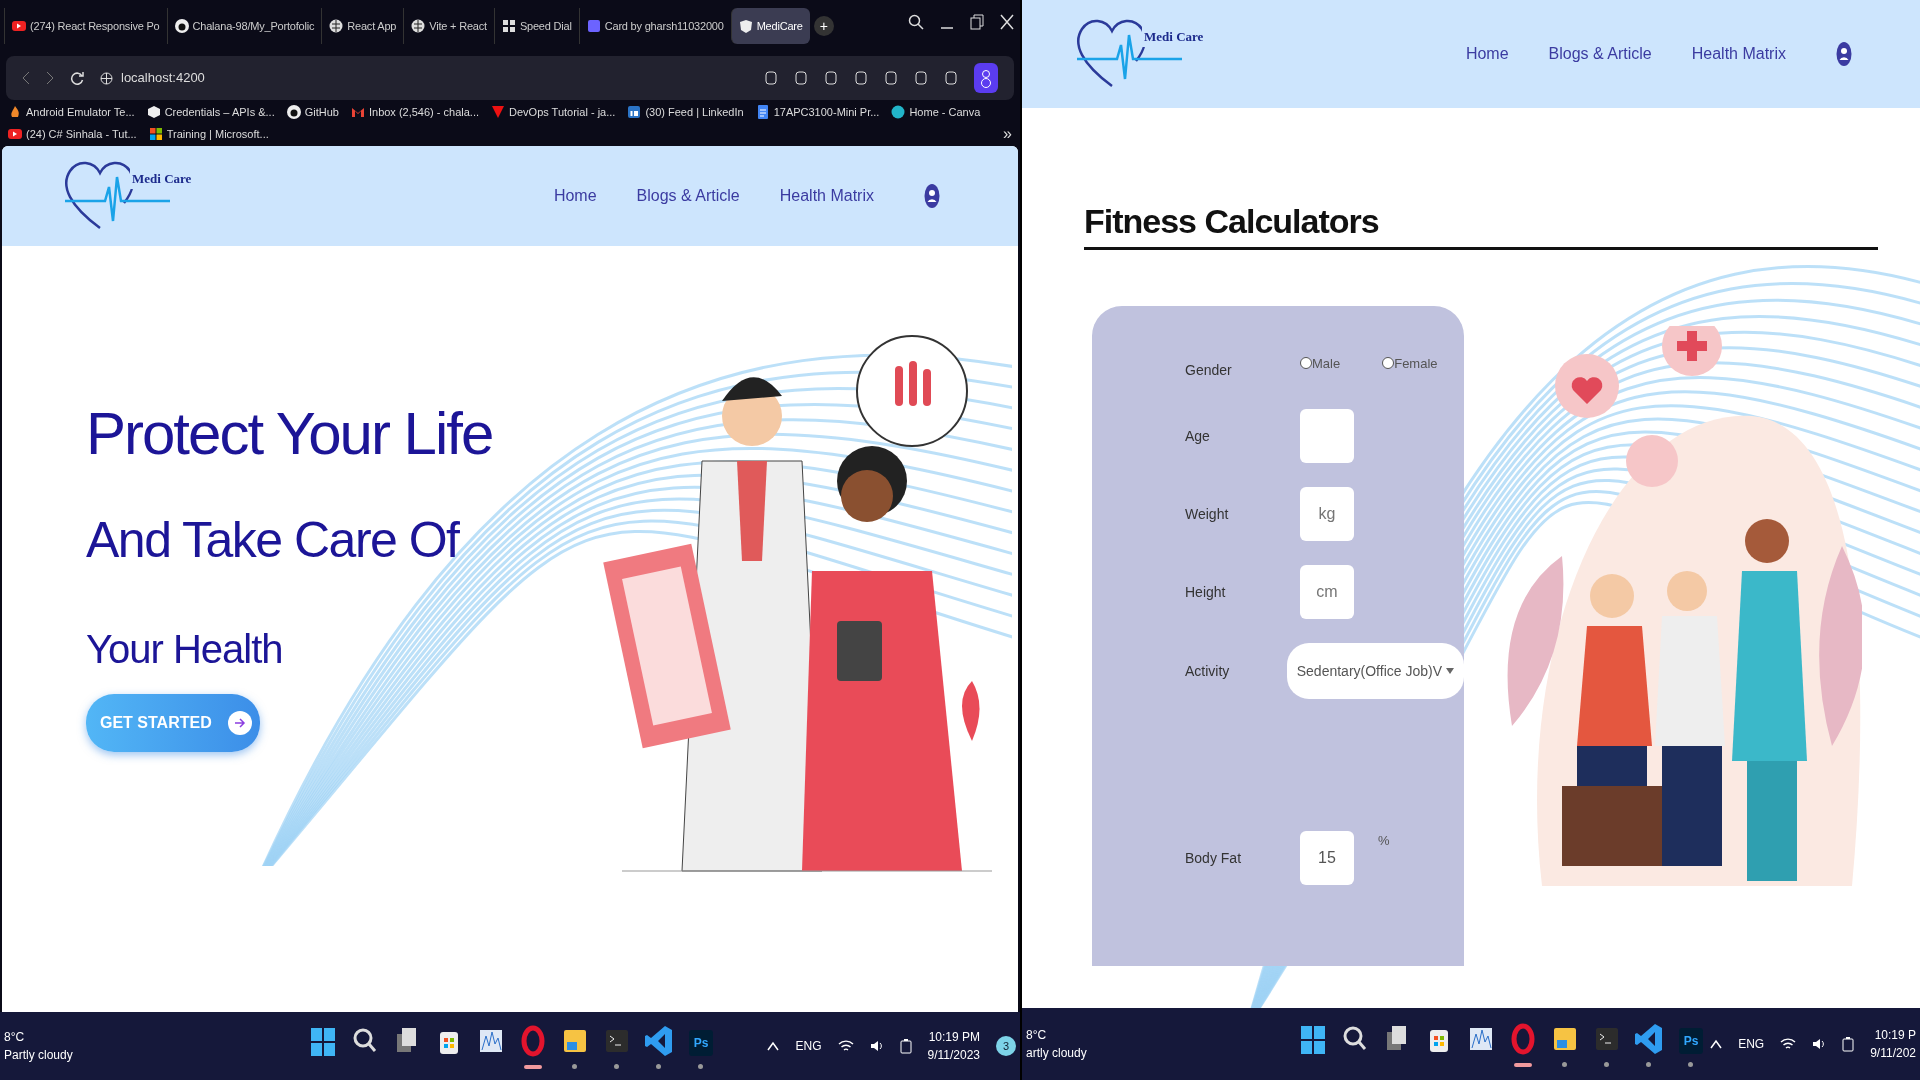 The height and width of the screenshot is (1080, 1920). I want to click on number-input: 15, so click(1327, 858).